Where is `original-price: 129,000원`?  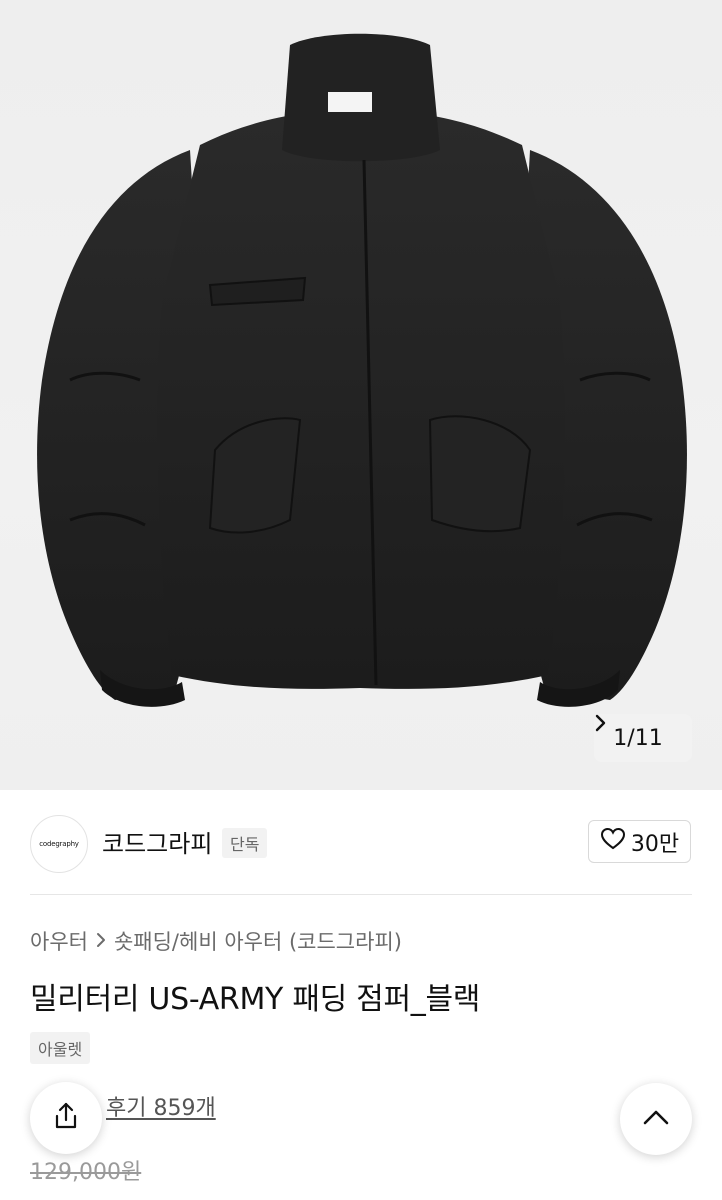 original-price: 129,000원 is located at coordinates (86, 1172).